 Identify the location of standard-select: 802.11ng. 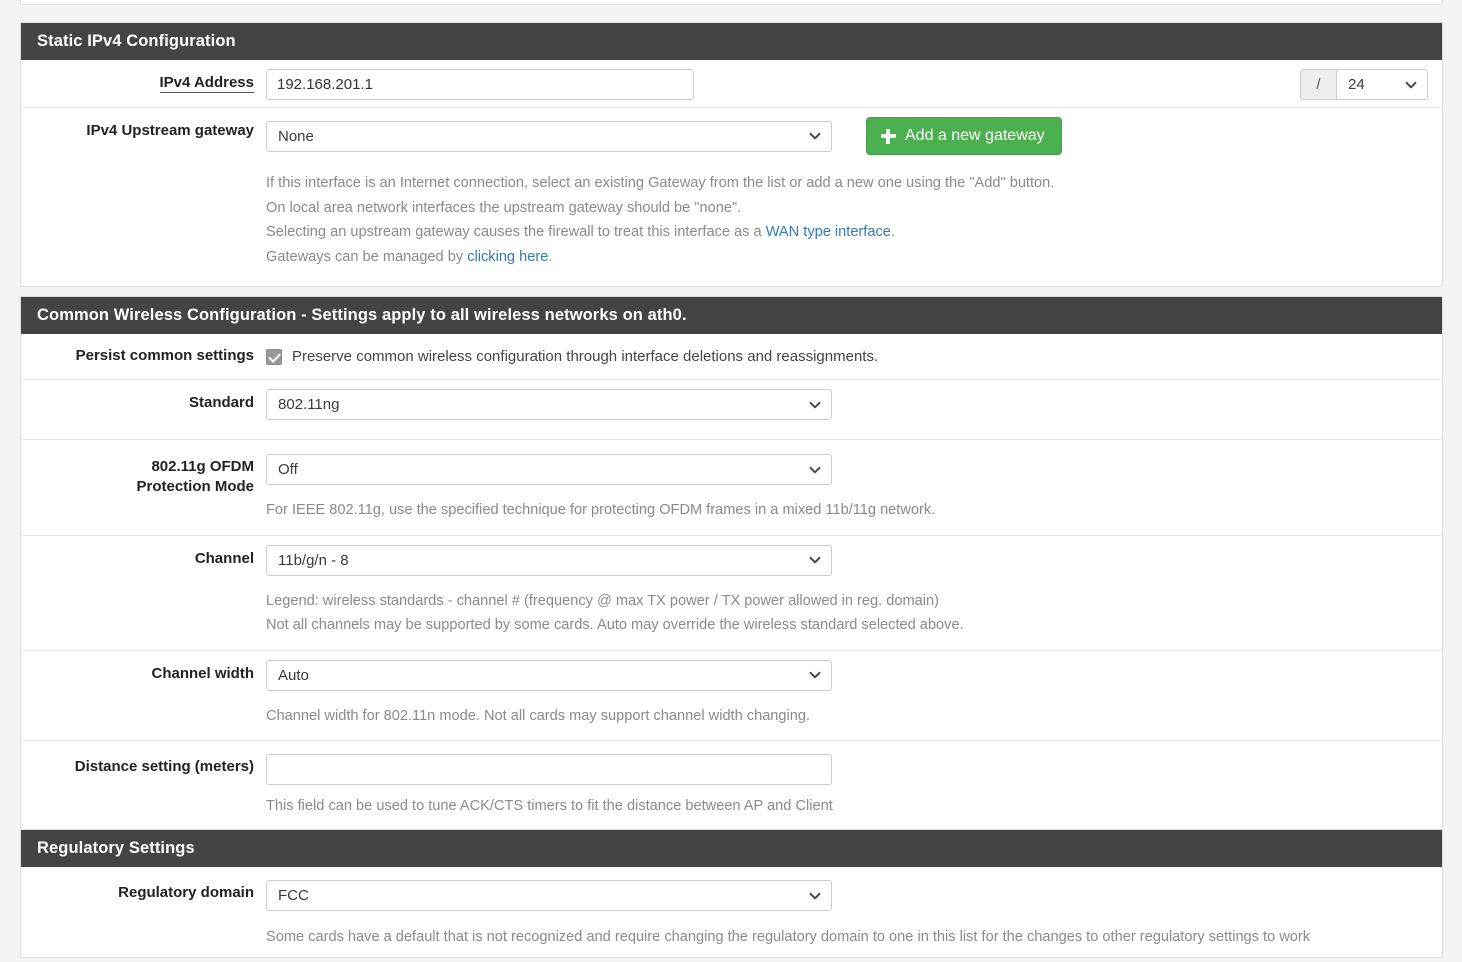
(549, 405).